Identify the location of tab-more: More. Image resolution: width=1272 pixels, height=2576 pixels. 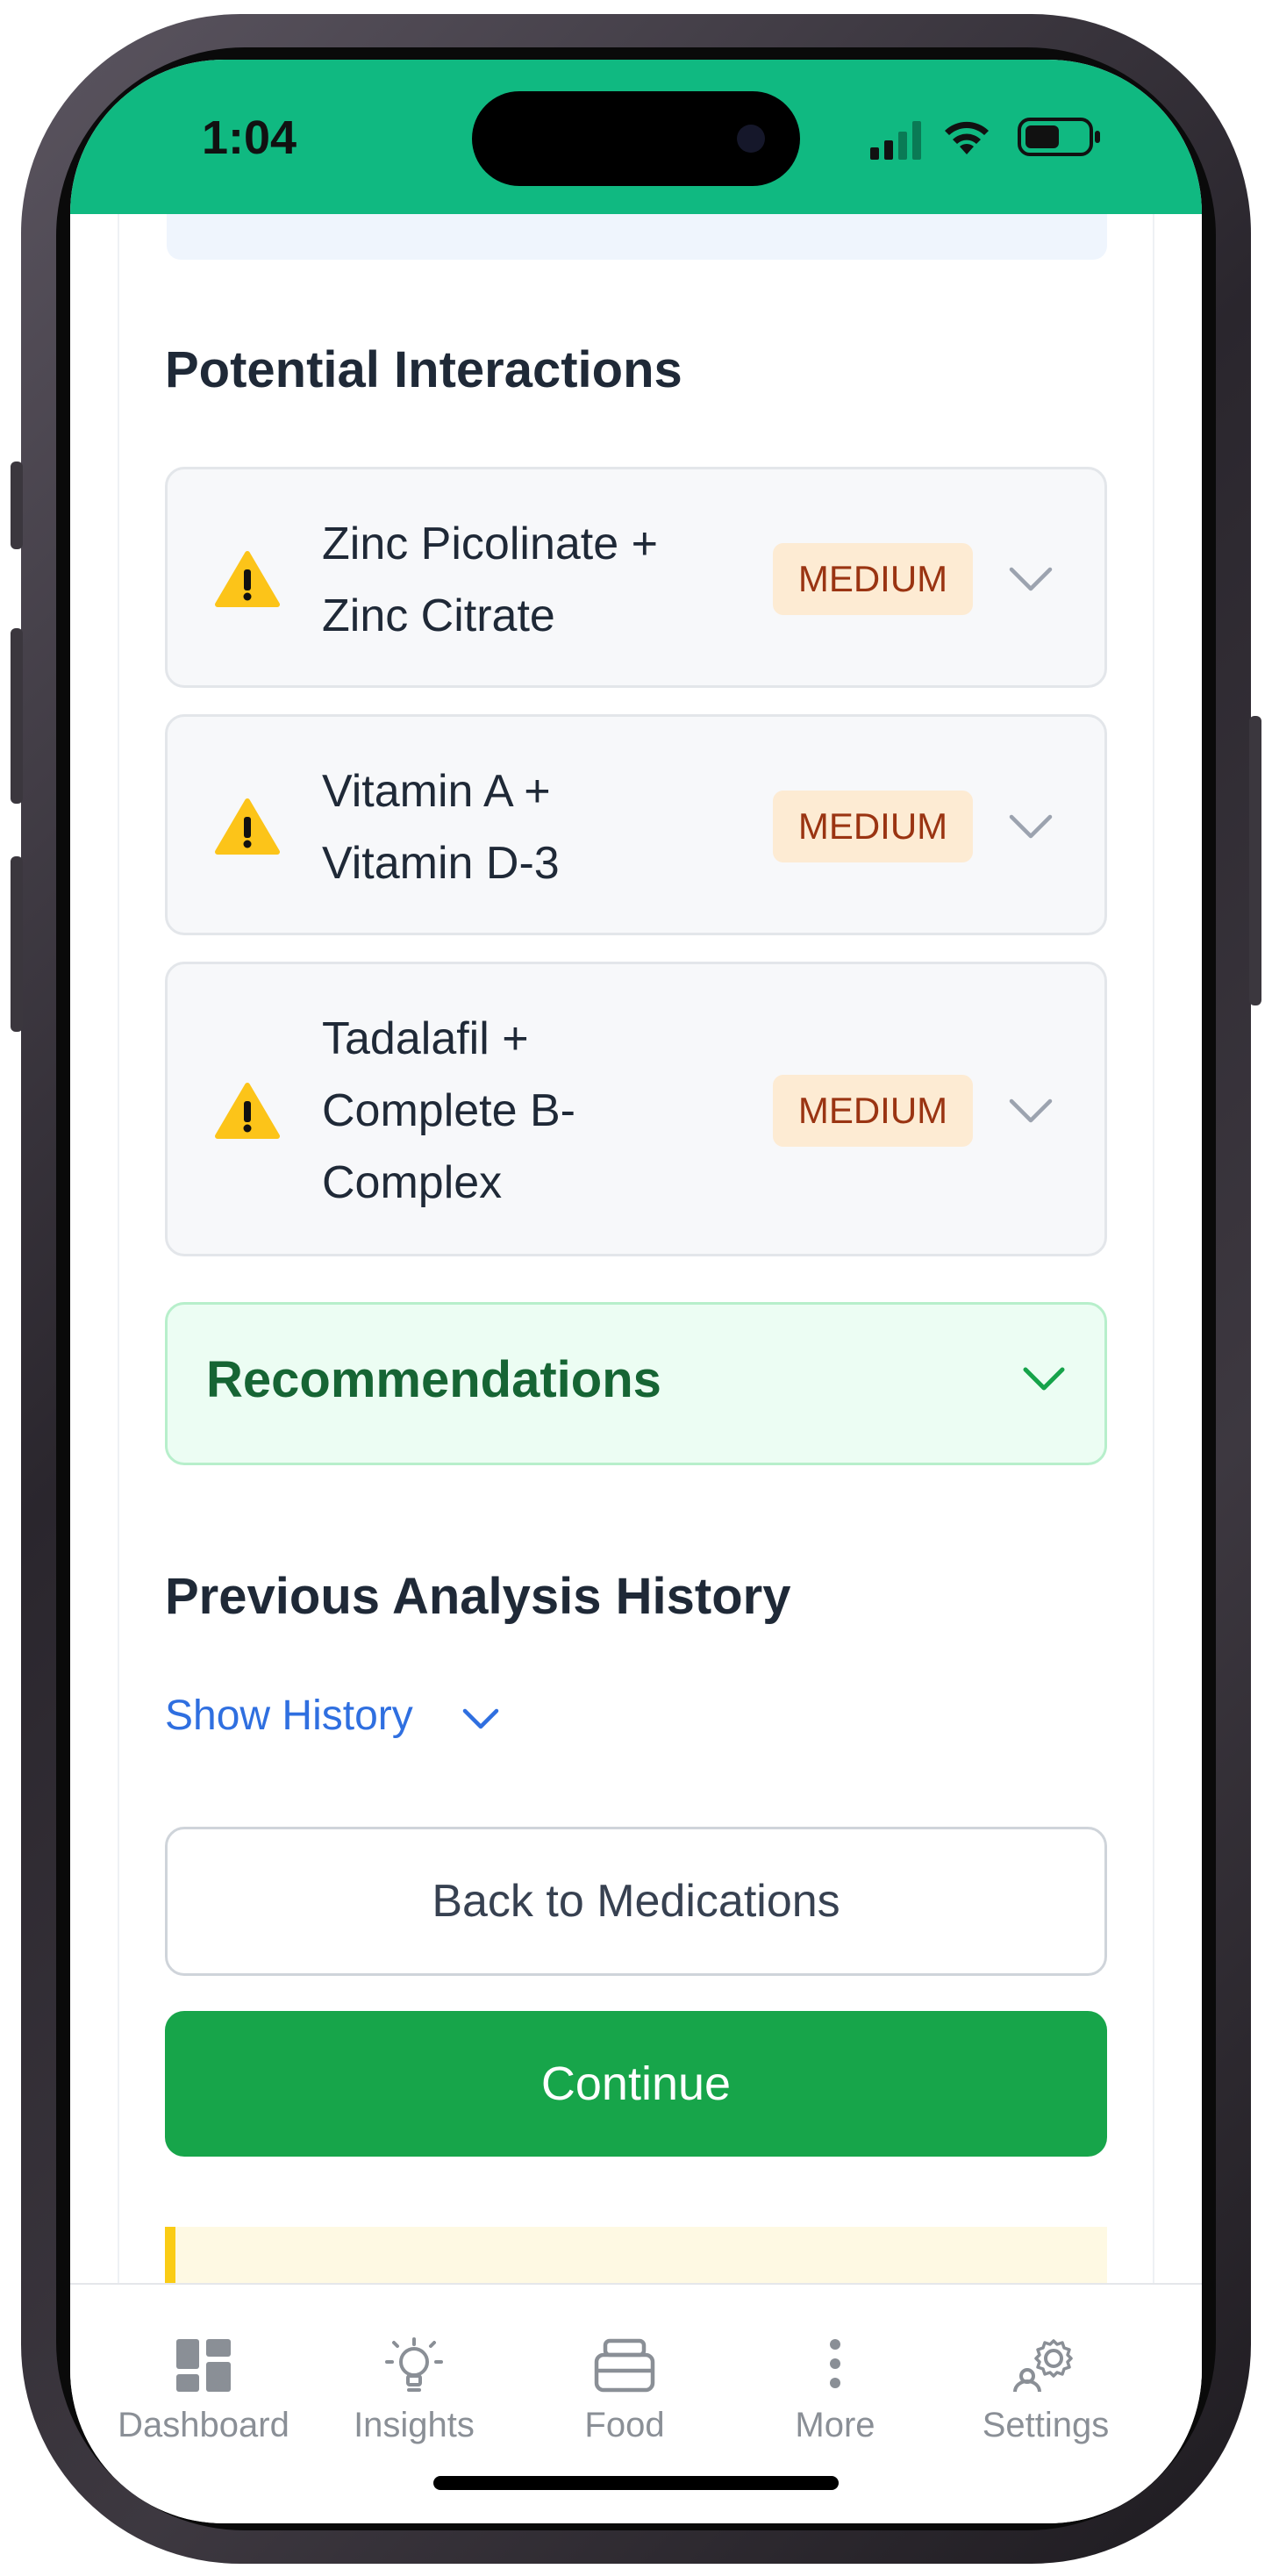
(835, 2391).